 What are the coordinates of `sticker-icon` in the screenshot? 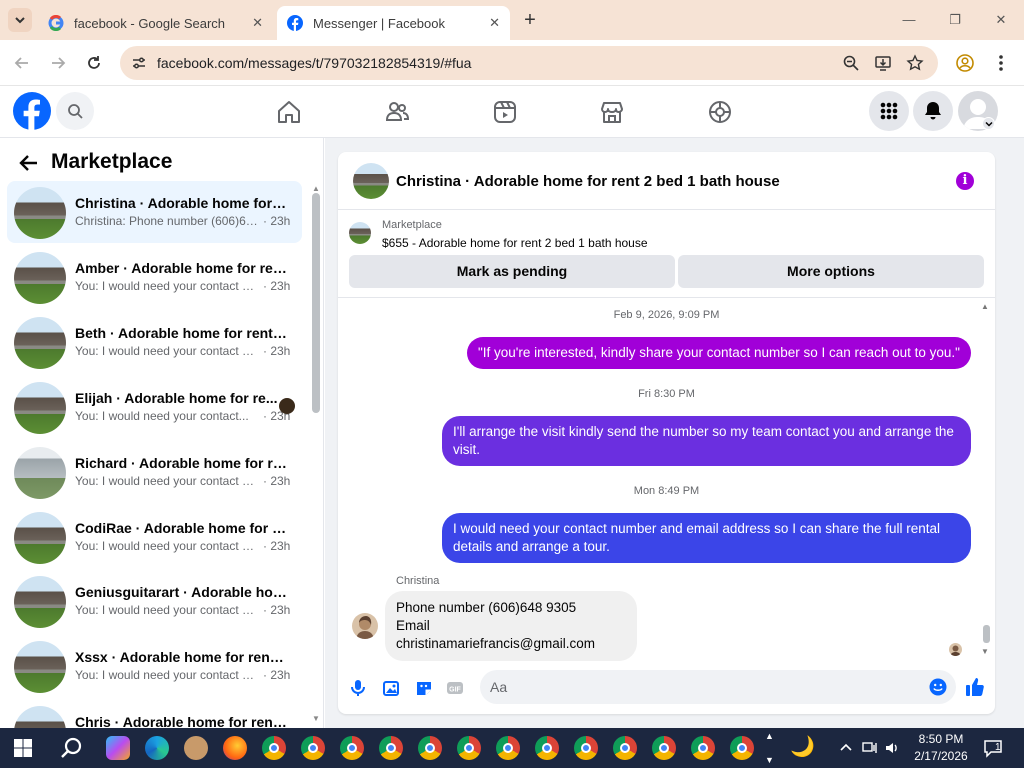 It's located at (424, 688).